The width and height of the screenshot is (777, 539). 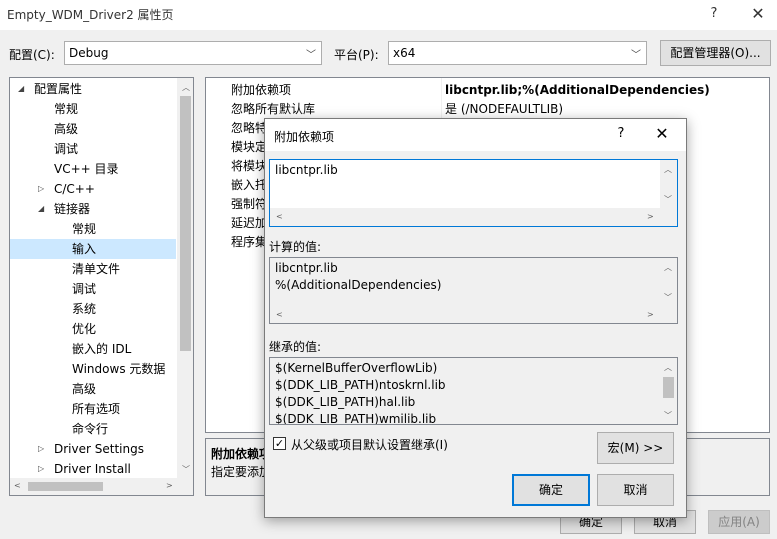 What do you see at coordinates (249, 185) in the screenshot?
I see `property-name: 嵌入托` at bounding box center [249, 185].